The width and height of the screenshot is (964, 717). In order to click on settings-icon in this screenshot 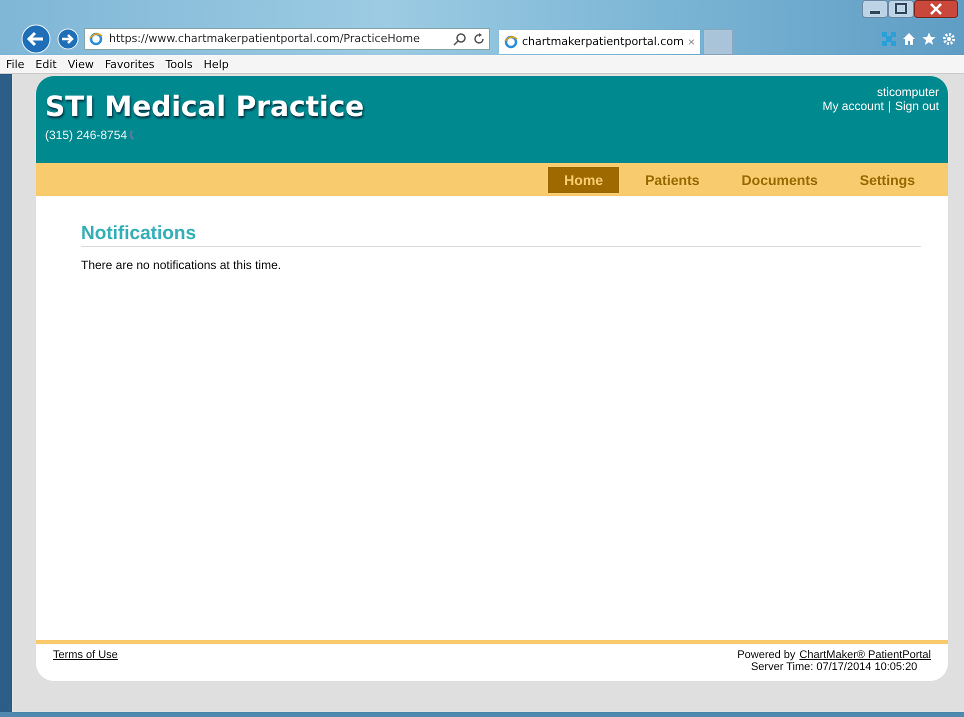, I will do `click(949, 39)`.